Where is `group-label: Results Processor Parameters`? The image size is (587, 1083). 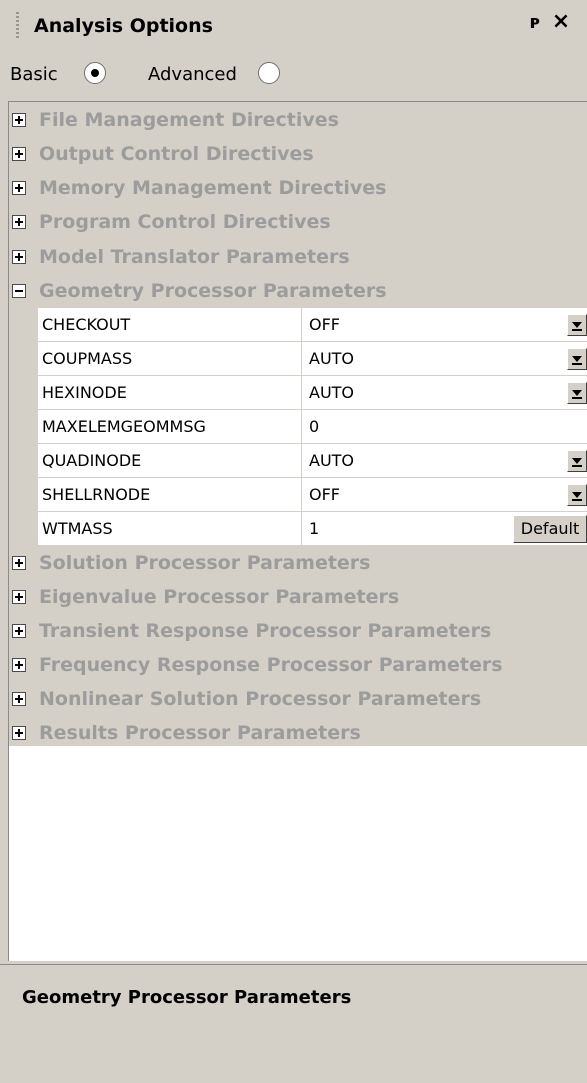
group-label: Results Processor Parameters is located at coordinates (200, 733).